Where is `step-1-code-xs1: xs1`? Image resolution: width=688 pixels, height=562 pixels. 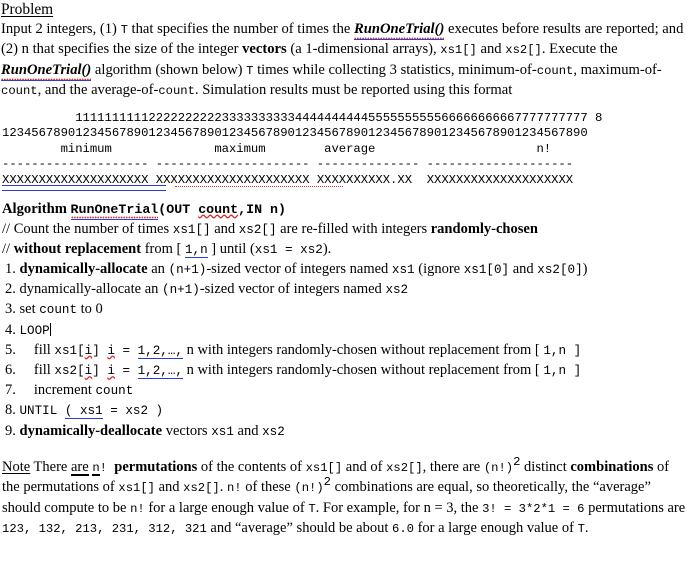 step-1-code-xs1: xs1 is located at coordinates (403, 270).